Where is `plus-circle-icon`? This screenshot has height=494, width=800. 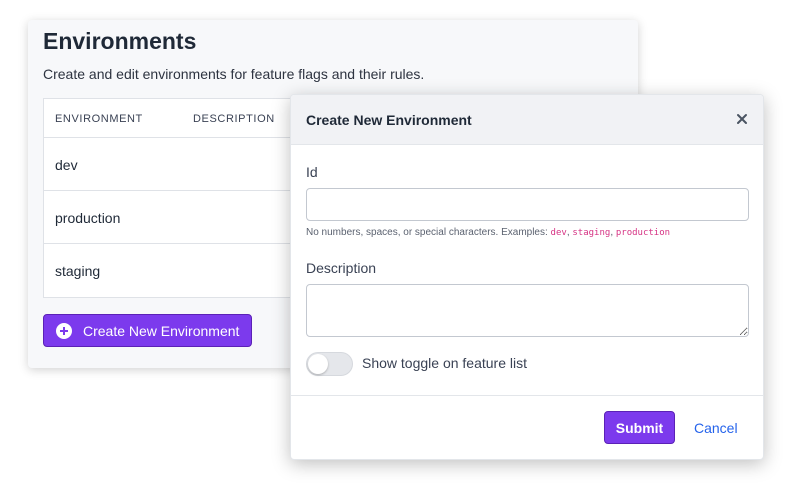 plus-circle-icon is located at coordinates (64, 330).